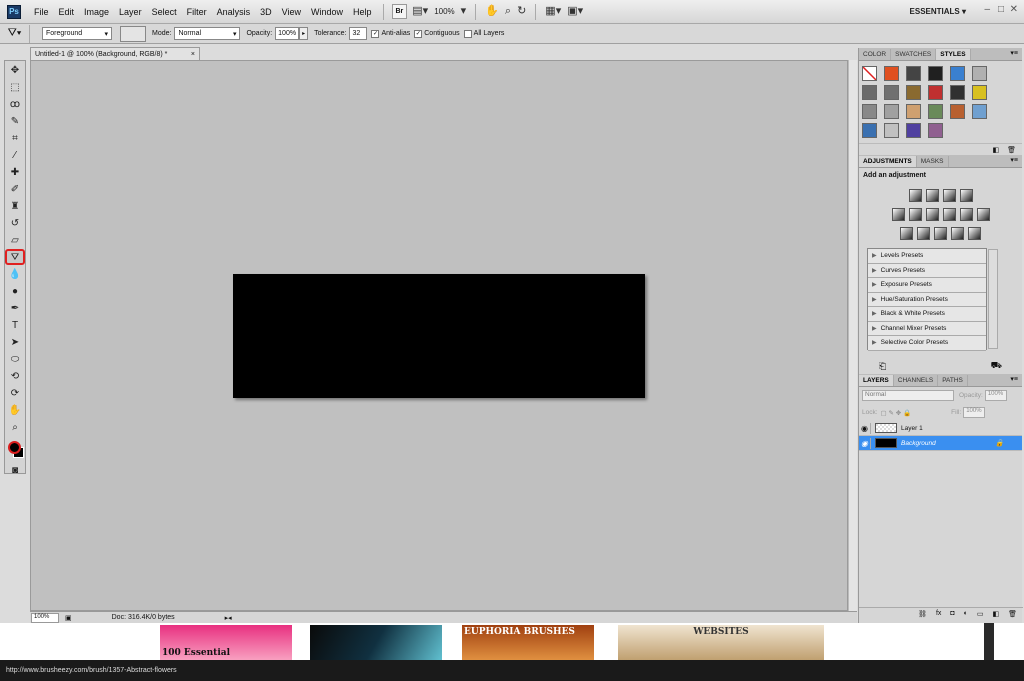 The image size is (1024, 681). Describe the element at coordinates (15, 223) in the screenshot. I see `history-brush-tool-icon: ↺` at that location.